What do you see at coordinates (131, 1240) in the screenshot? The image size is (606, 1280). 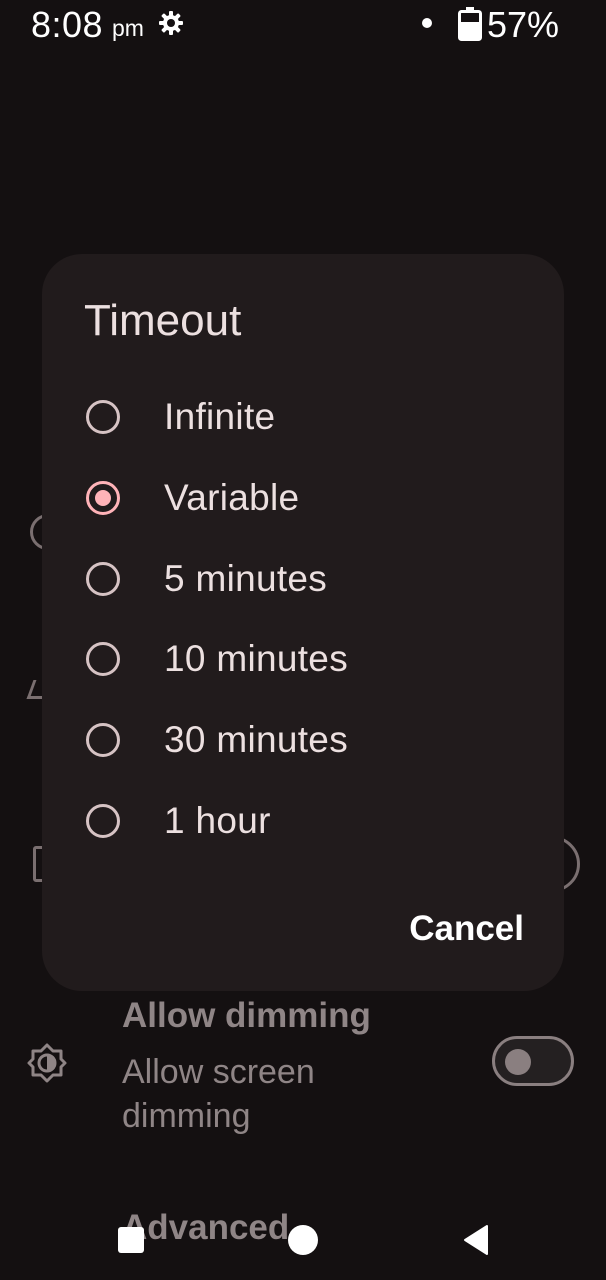 I see `recents-icon` at bounding box center [131, 1240].